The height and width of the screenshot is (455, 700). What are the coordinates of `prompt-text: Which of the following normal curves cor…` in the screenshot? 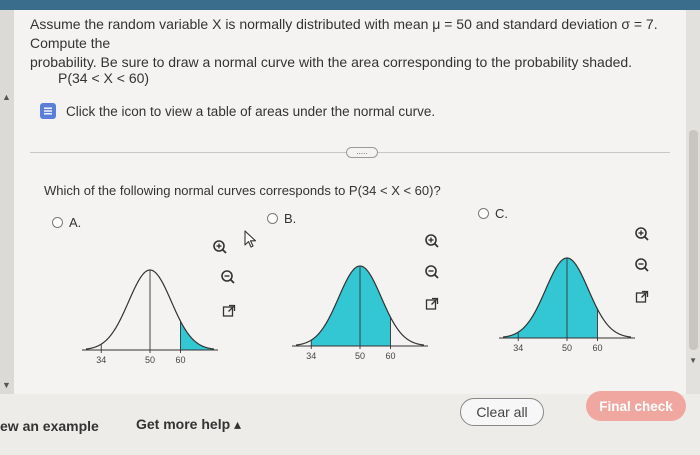 It's located at (242, 190).